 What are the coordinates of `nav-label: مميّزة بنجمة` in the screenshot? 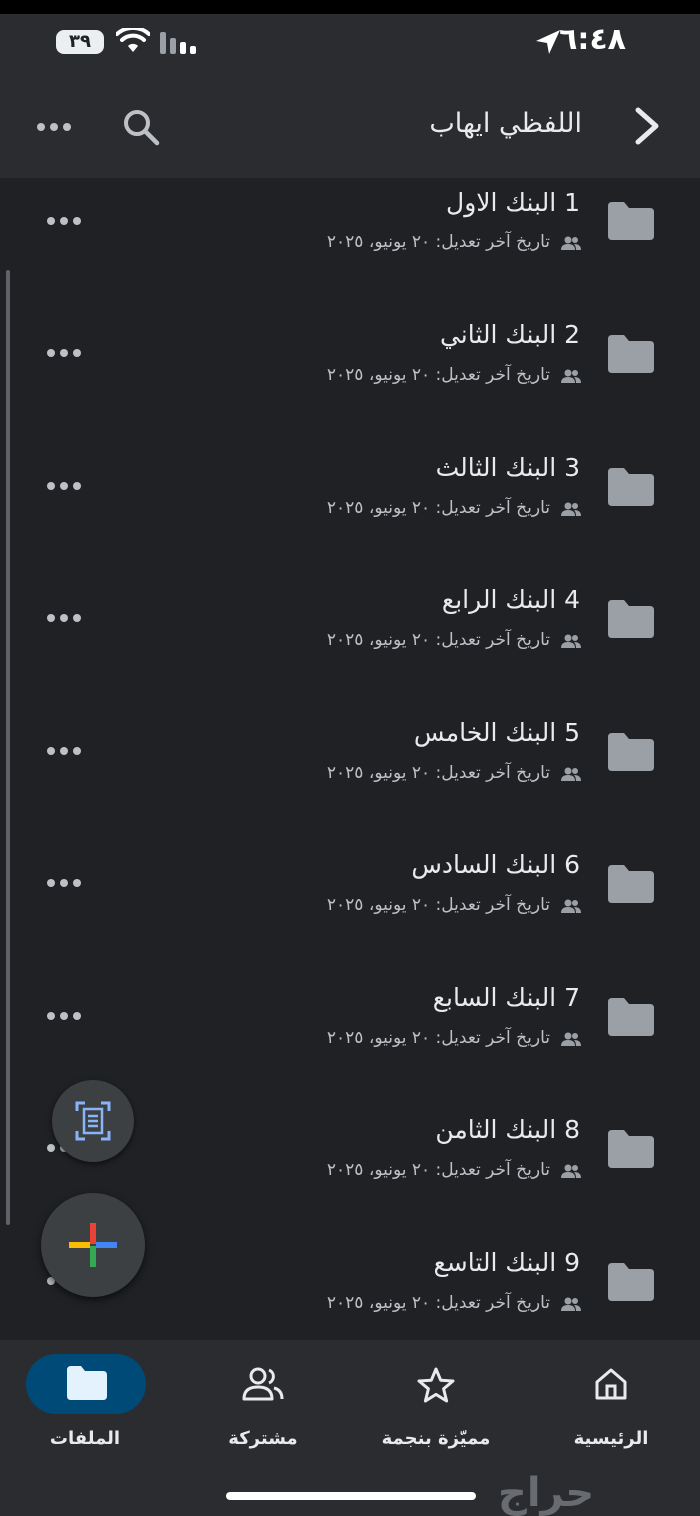 It's located at (436, 1438).